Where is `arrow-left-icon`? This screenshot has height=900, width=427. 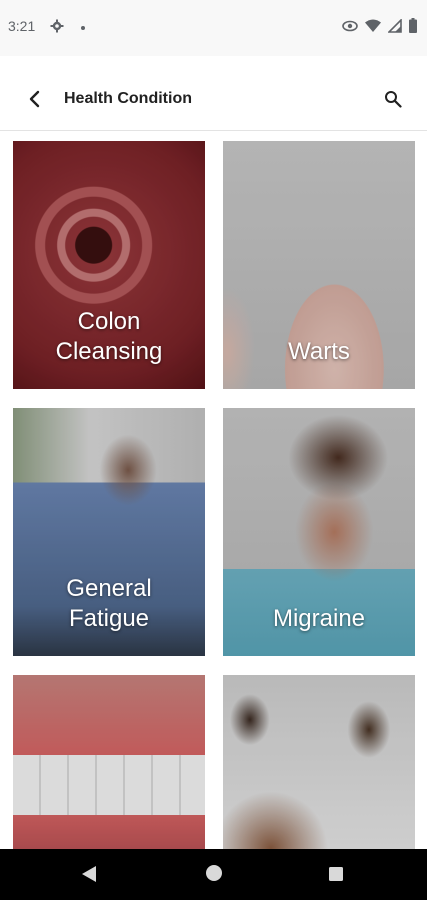 arrow-left-icon is located at coordinates (34, 101).